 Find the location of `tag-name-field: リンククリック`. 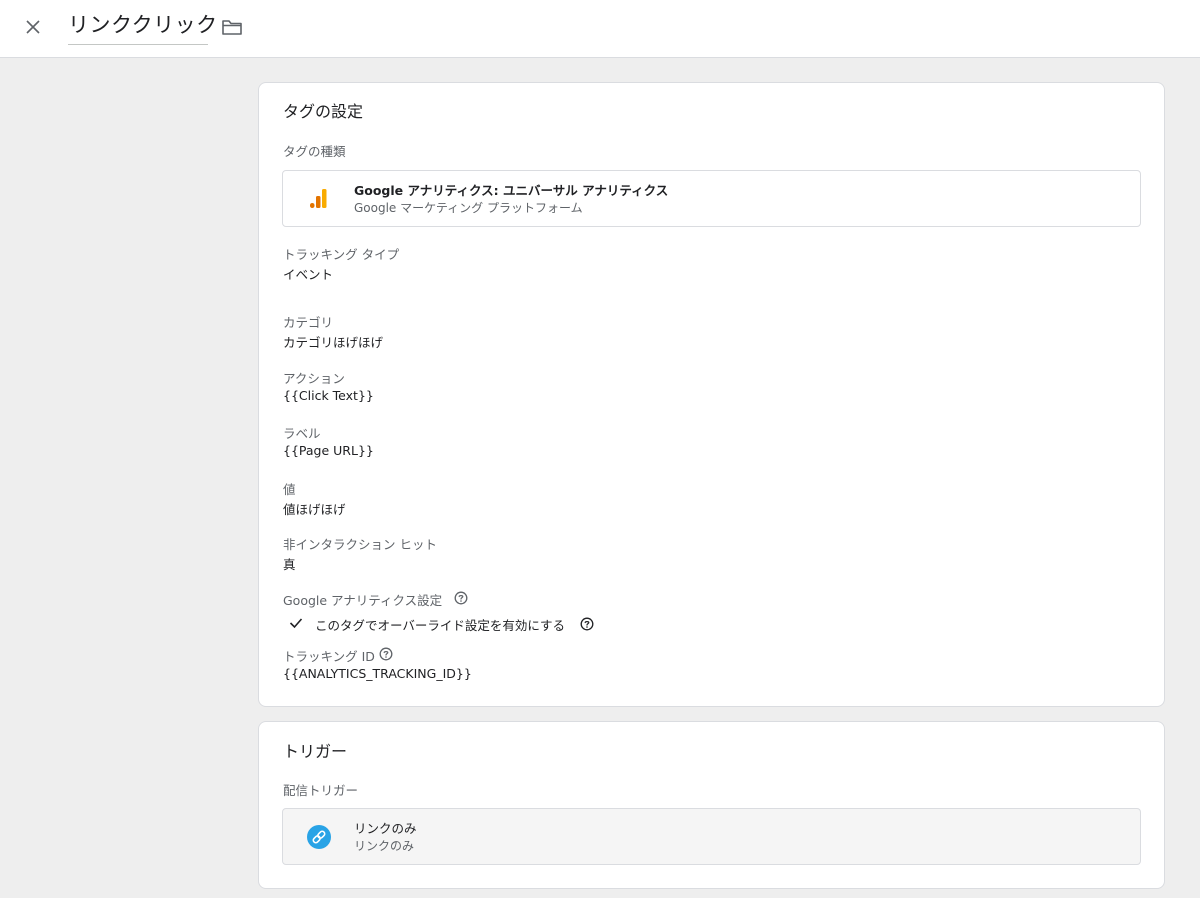

tag-name-field: リンククリック is located at coordinates (143, 27).